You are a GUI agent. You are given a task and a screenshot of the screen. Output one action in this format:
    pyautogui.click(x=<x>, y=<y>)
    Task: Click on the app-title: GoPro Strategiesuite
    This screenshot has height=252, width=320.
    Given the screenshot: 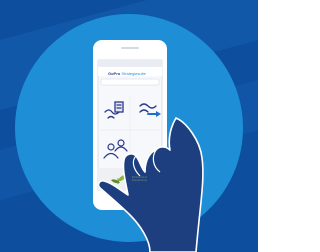 What is the action you would take?
    pyautogui.click(x=127, y=73)
    